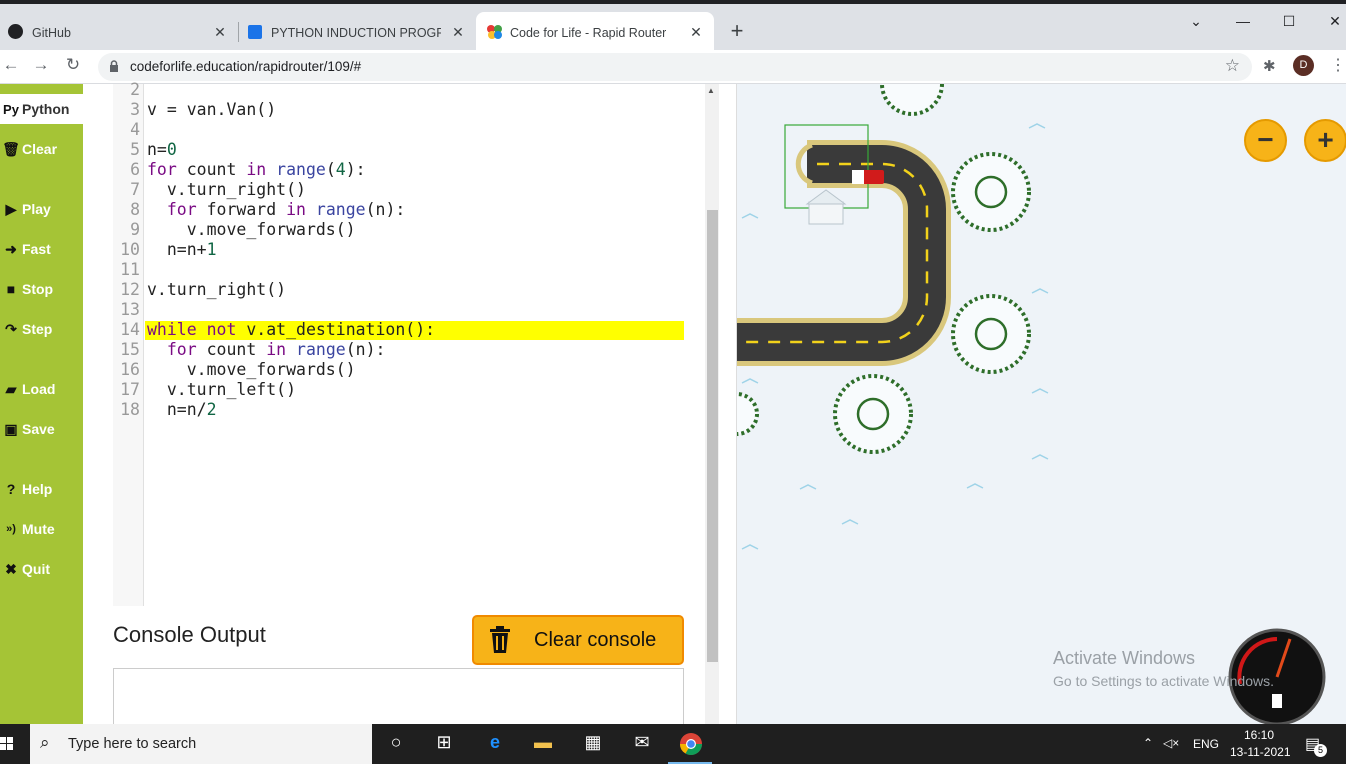 The width and height of the screenshot is (1346, 764). I want to click on sidebar-item-label: Play, so click(36, 209).